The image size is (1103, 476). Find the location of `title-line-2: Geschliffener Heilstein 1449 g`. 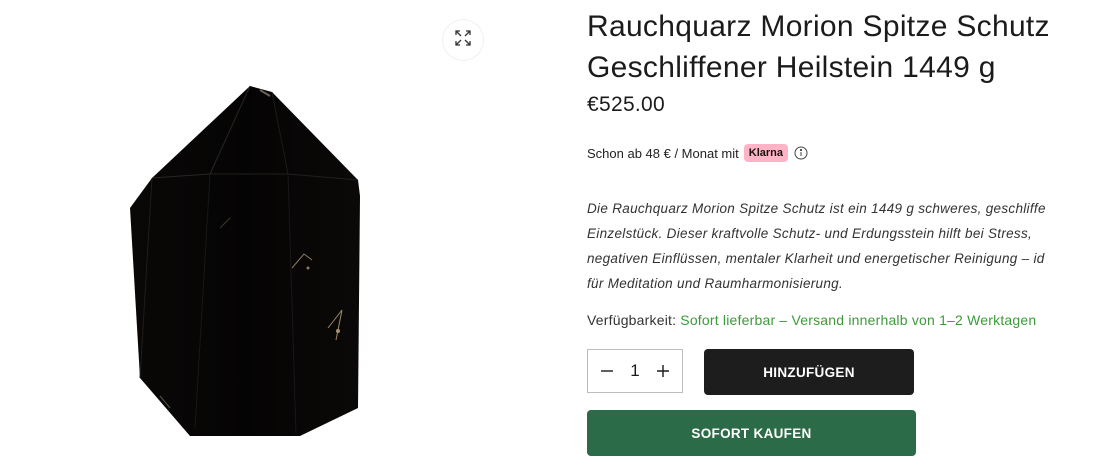

title-line-2: Geschliffener Heilstein 1449 g is located at coordinates (791, 67).